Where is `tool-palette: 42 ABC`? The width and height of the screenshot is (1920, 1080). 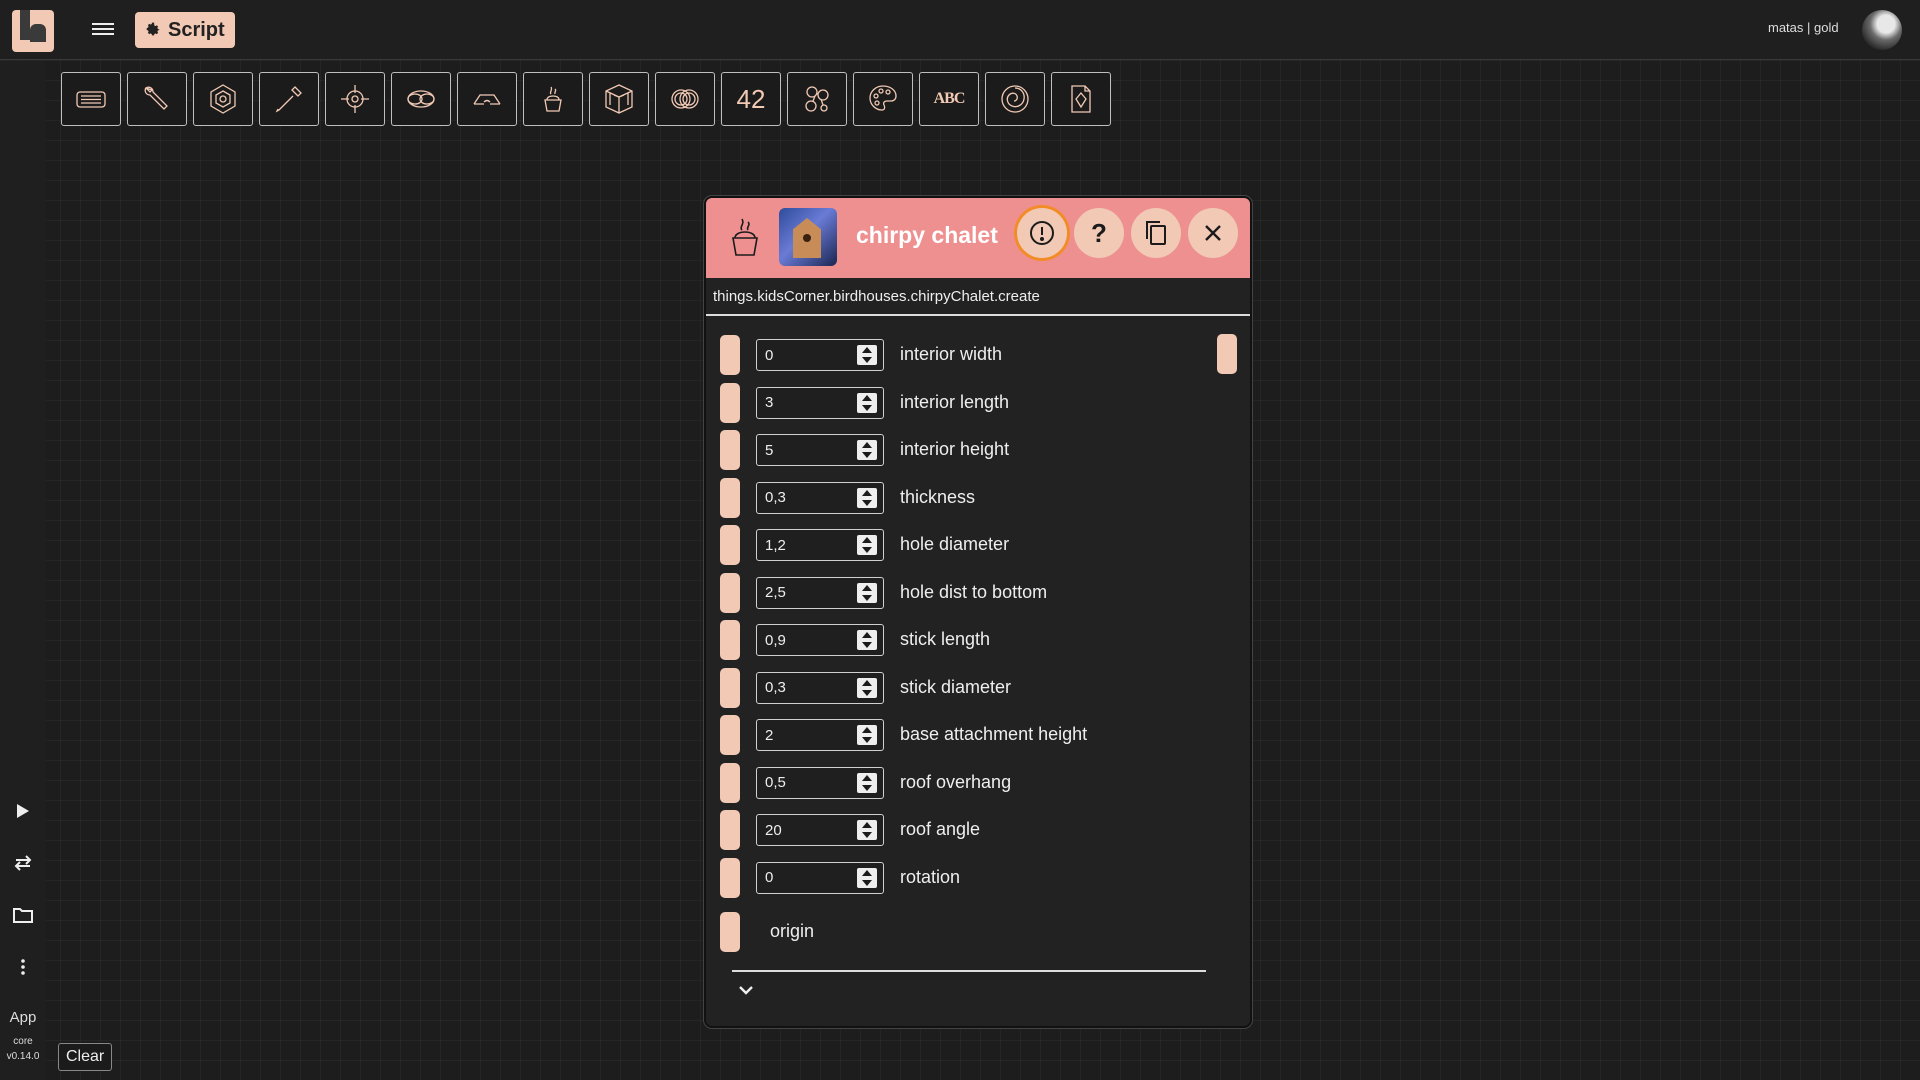
tool-palette: 42 ABC is located at coordinates (586, 99).